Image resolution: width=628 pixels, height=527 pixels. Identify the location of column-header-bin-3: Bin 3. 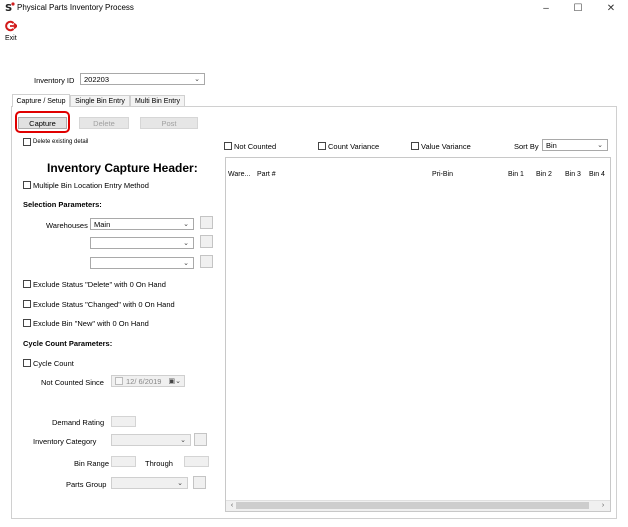
(573, 174).